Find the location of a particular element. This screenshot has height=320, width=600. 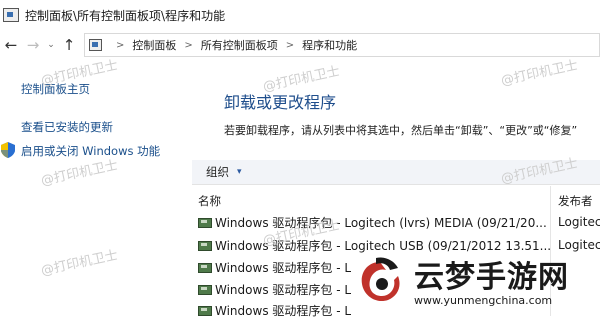

page-description: 若要卸载程序，请从列表中将其选中，然后单击“卸载”、“更改”或“修复” is located at coordinates (401, 130).